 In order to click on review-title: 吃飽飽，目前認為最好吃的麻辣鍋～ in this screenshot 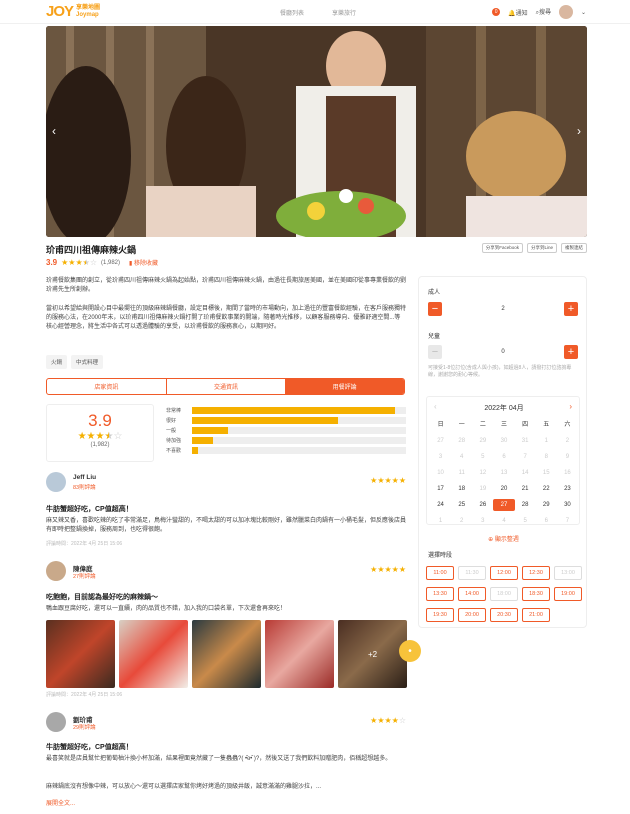, I will do `click(102, 597)`.